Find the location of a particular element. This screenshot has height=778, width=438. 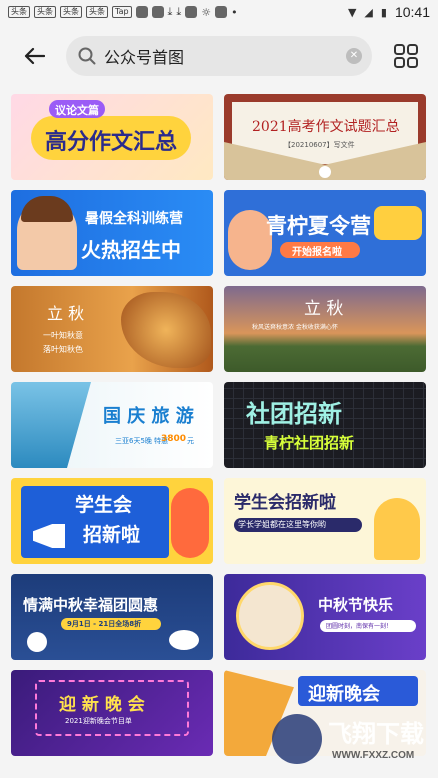

grid-view-button is located at coordinates (406, 56).